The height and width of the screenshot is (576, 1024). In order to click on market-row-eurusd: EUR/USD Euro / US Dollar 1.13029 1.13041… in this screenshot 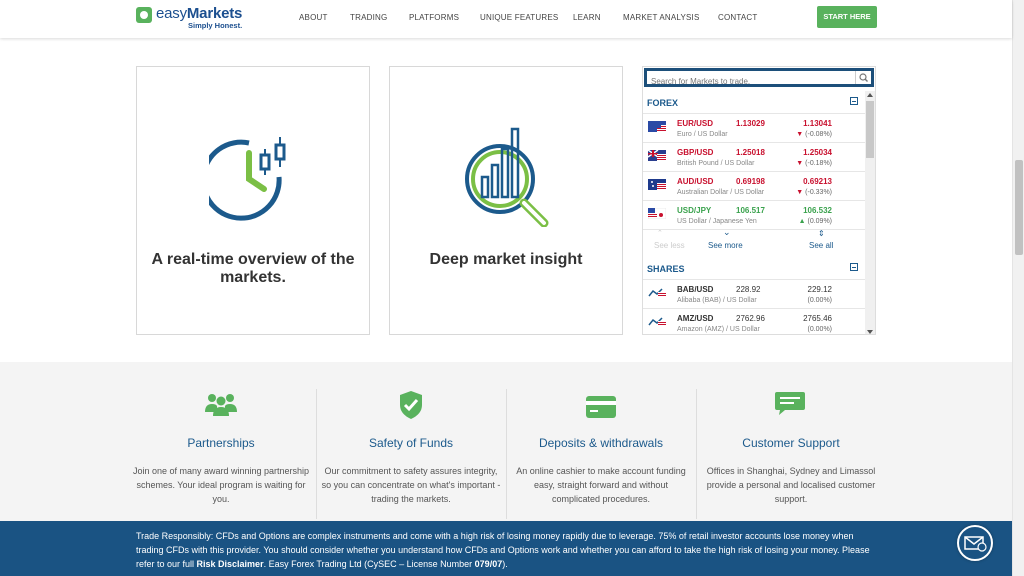, I will do `click(754, 127)`.